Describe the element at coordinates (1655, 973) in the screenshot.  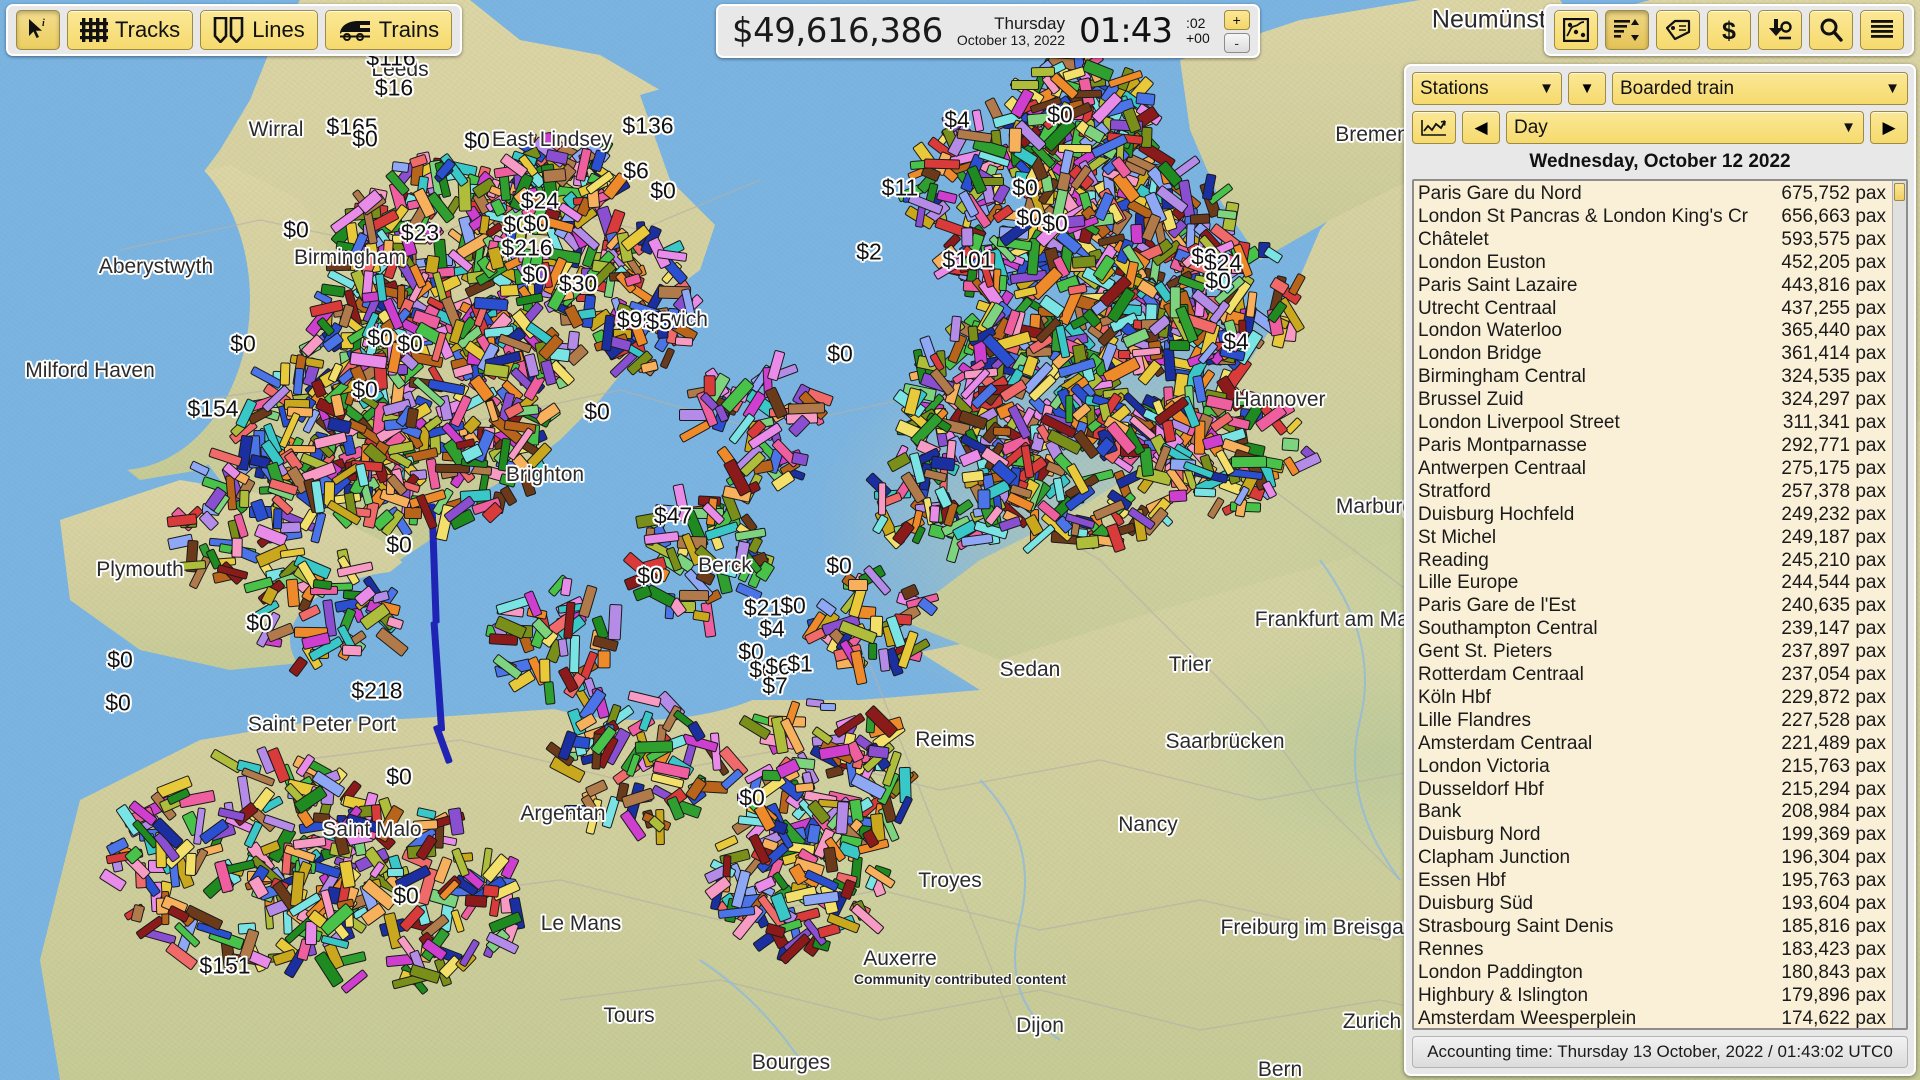
I see `station-row: London Paddington 180,843 pax` at that location.